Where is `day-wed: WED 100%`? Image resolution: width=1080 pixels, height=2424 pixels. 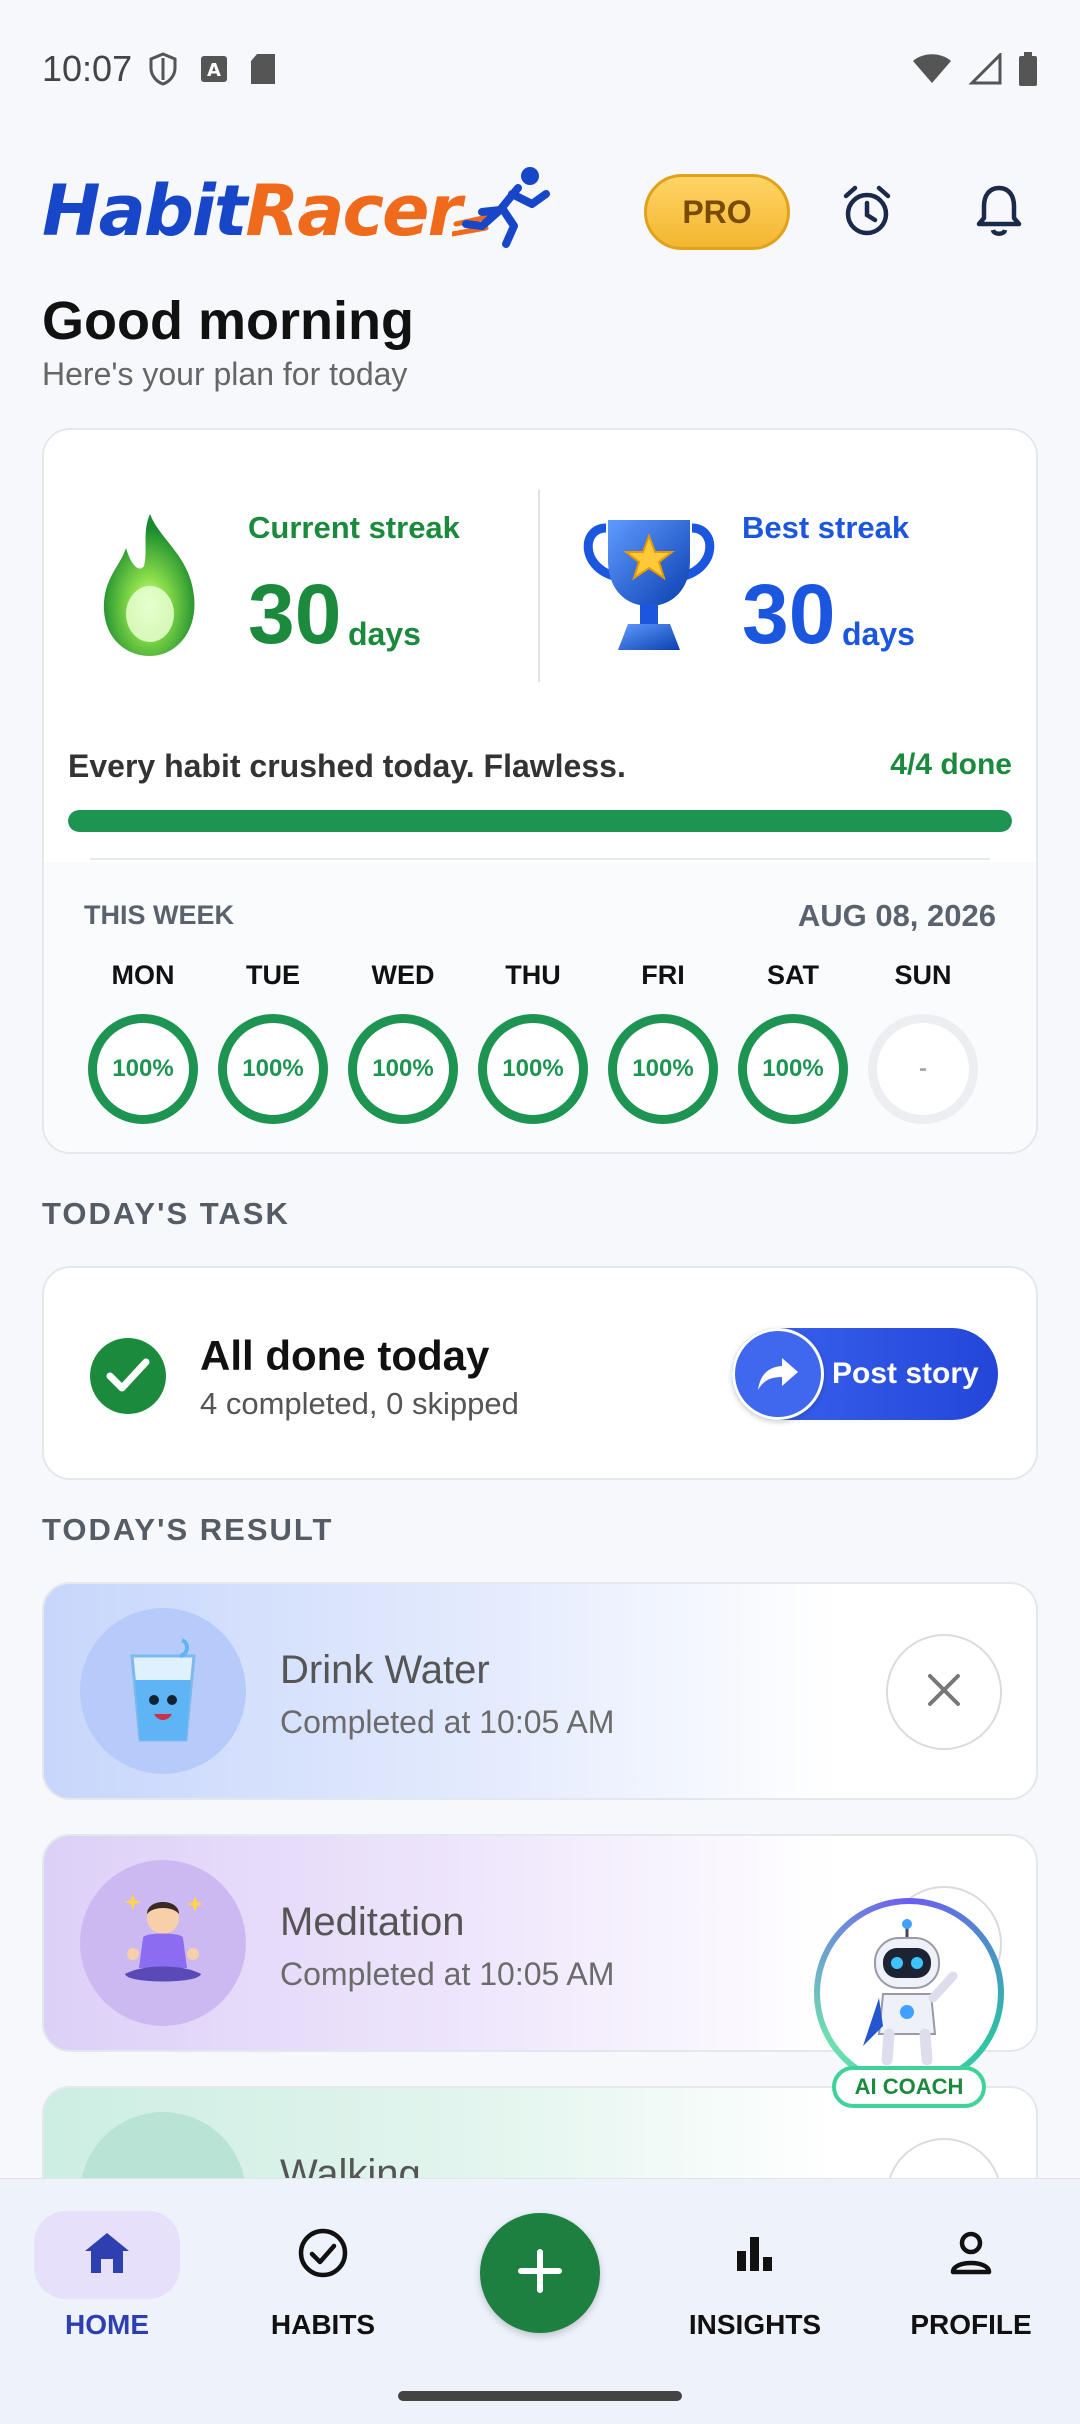
day-wed: WED 100% is located at coordinates (403, 1042).